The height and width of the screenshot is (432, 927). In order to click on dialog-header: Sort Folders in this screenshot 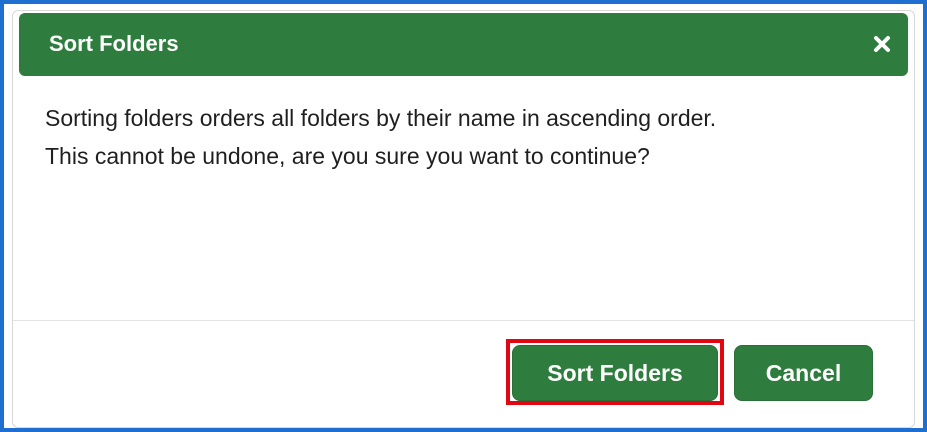, I will do `click(463, 44)`.